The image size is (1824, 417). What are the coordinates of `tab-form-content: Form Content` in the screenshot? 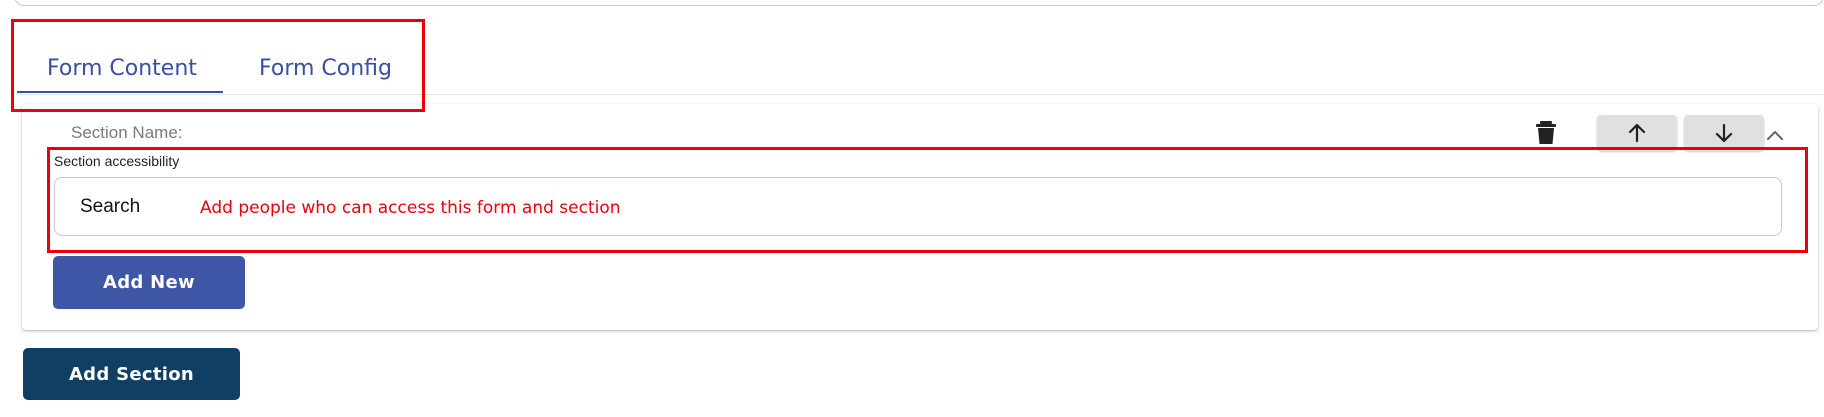 It's located at (135, 74).